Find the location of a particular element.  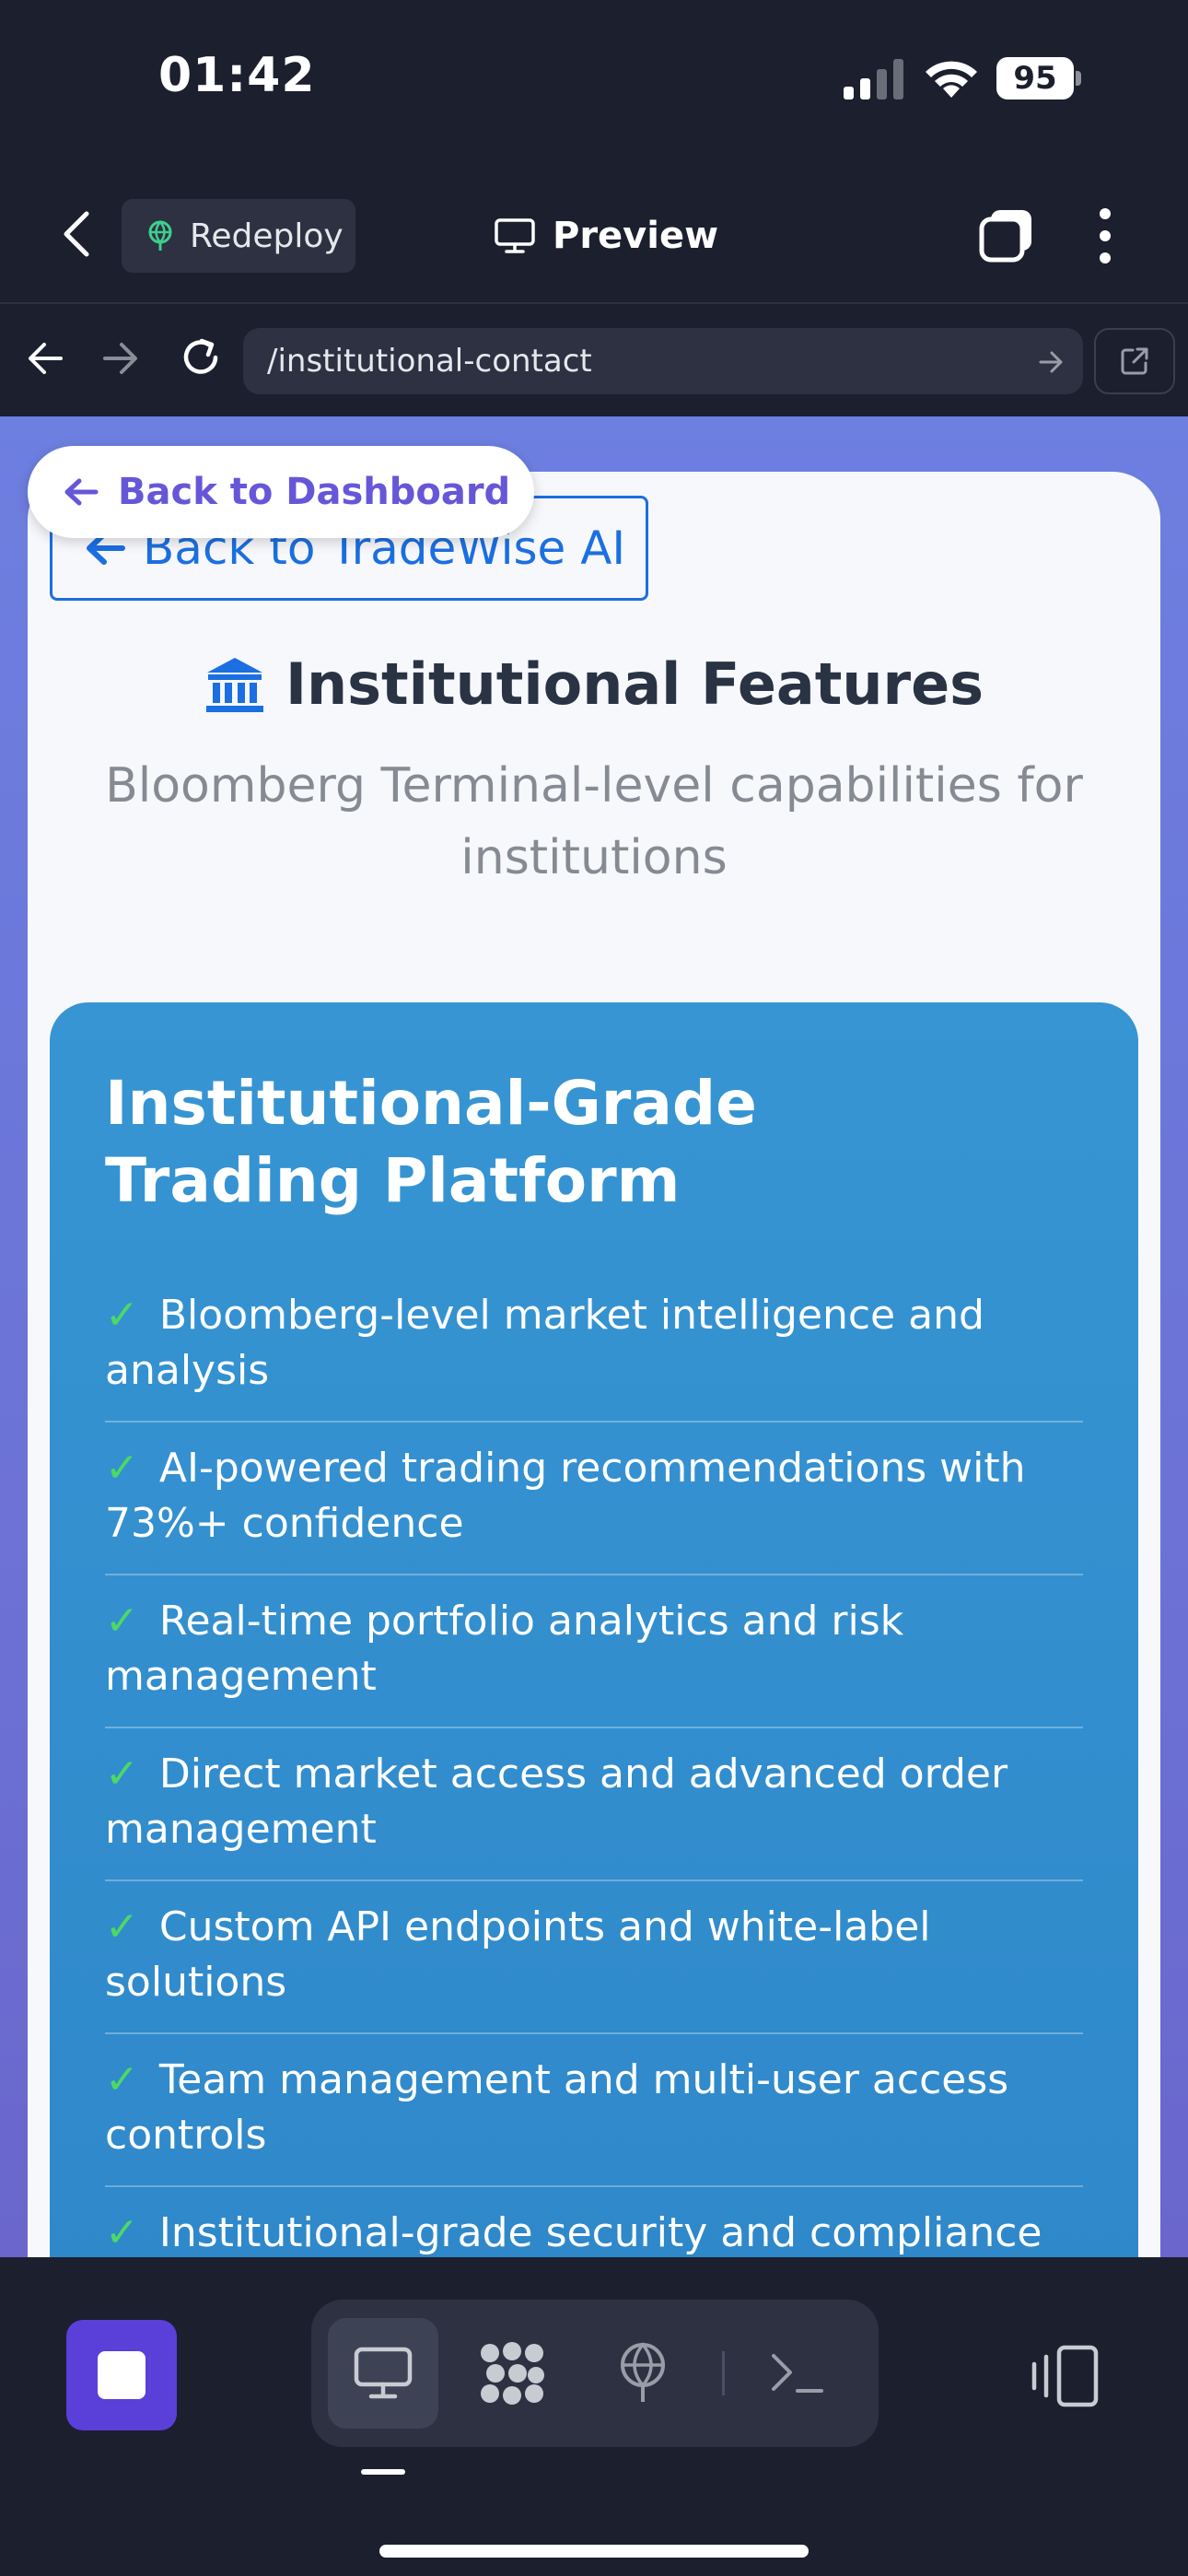

view-switcher is located at coordinates (595, 2373).